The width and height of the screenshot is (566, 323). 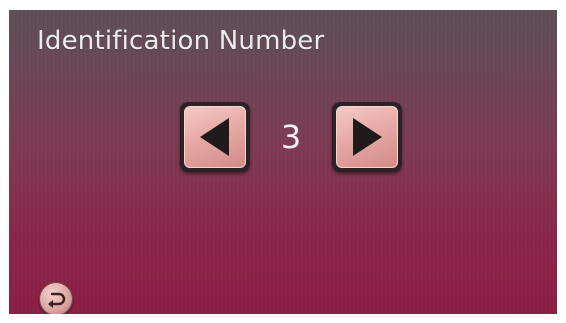 I want to click on increment-button, so click(x=367, y=137).